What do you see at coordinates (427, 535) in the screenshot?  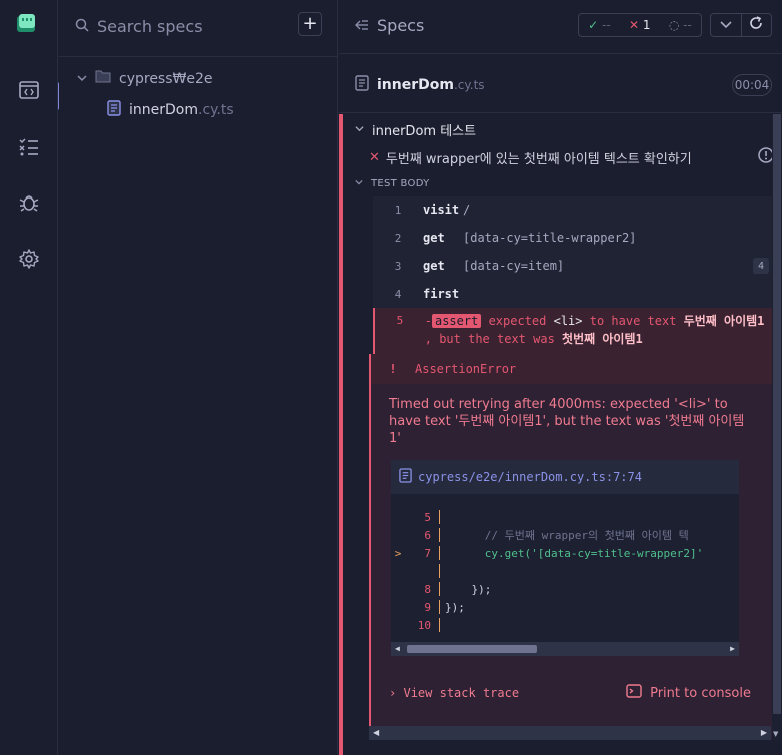 I see `line-number: 6` at bounding box center [427, 535].